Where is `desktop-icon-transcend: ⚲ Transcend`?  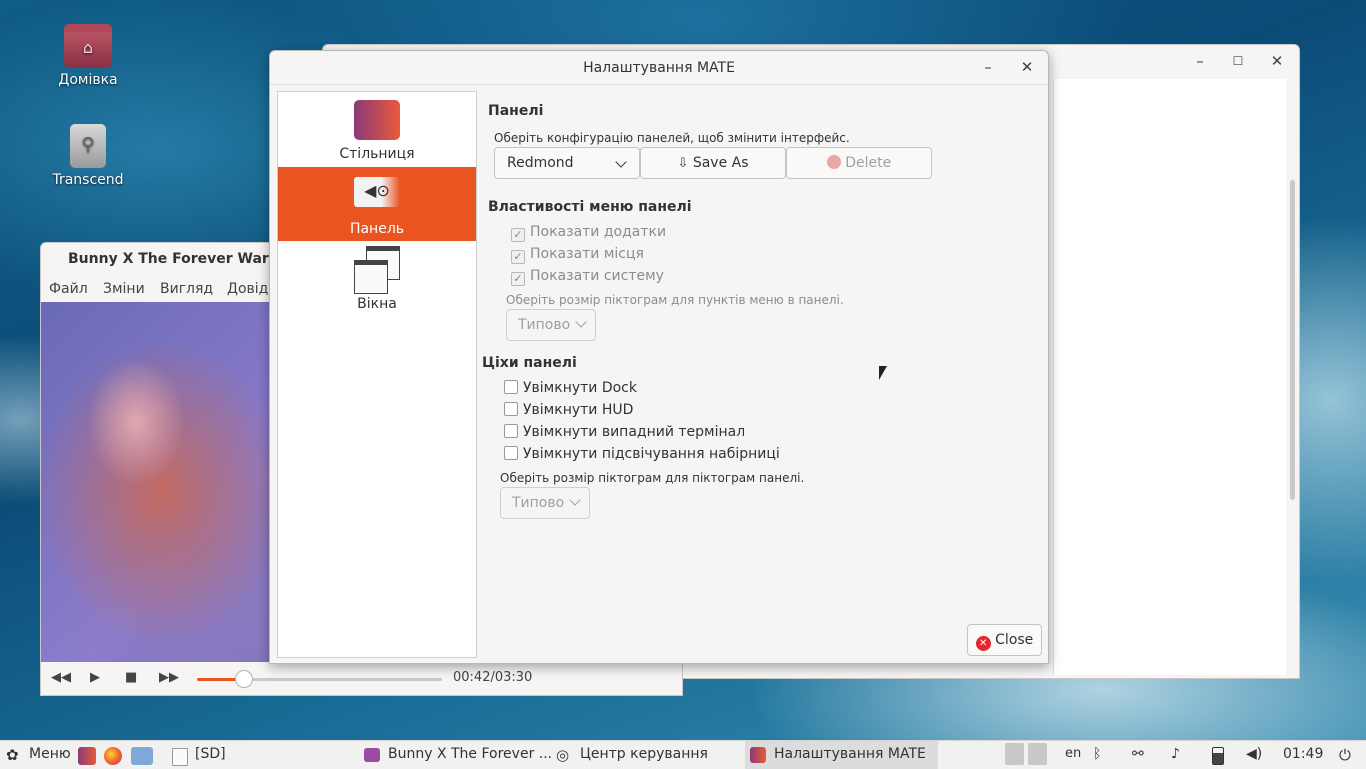 desktop-icon-transcend: ⚲ Transcend is located at coordinates (88, 156).